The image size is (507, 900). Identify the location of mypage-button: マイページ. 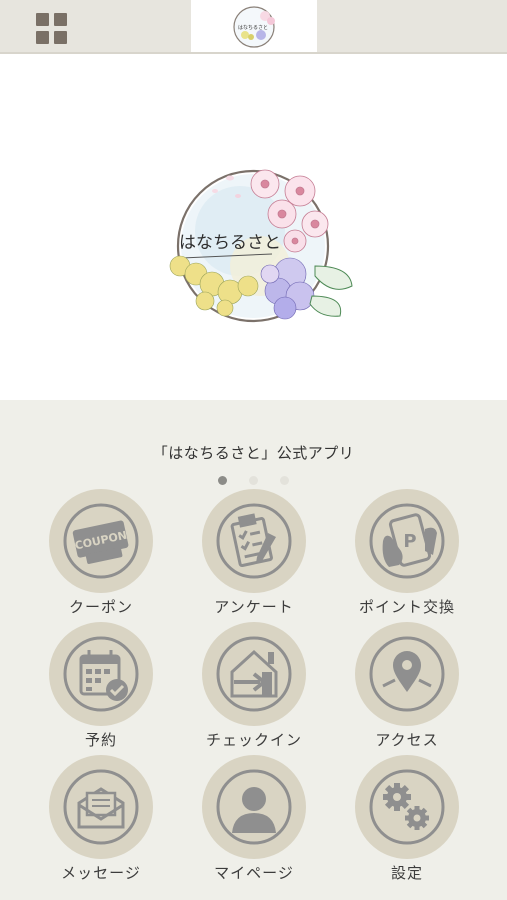
(254, 820).